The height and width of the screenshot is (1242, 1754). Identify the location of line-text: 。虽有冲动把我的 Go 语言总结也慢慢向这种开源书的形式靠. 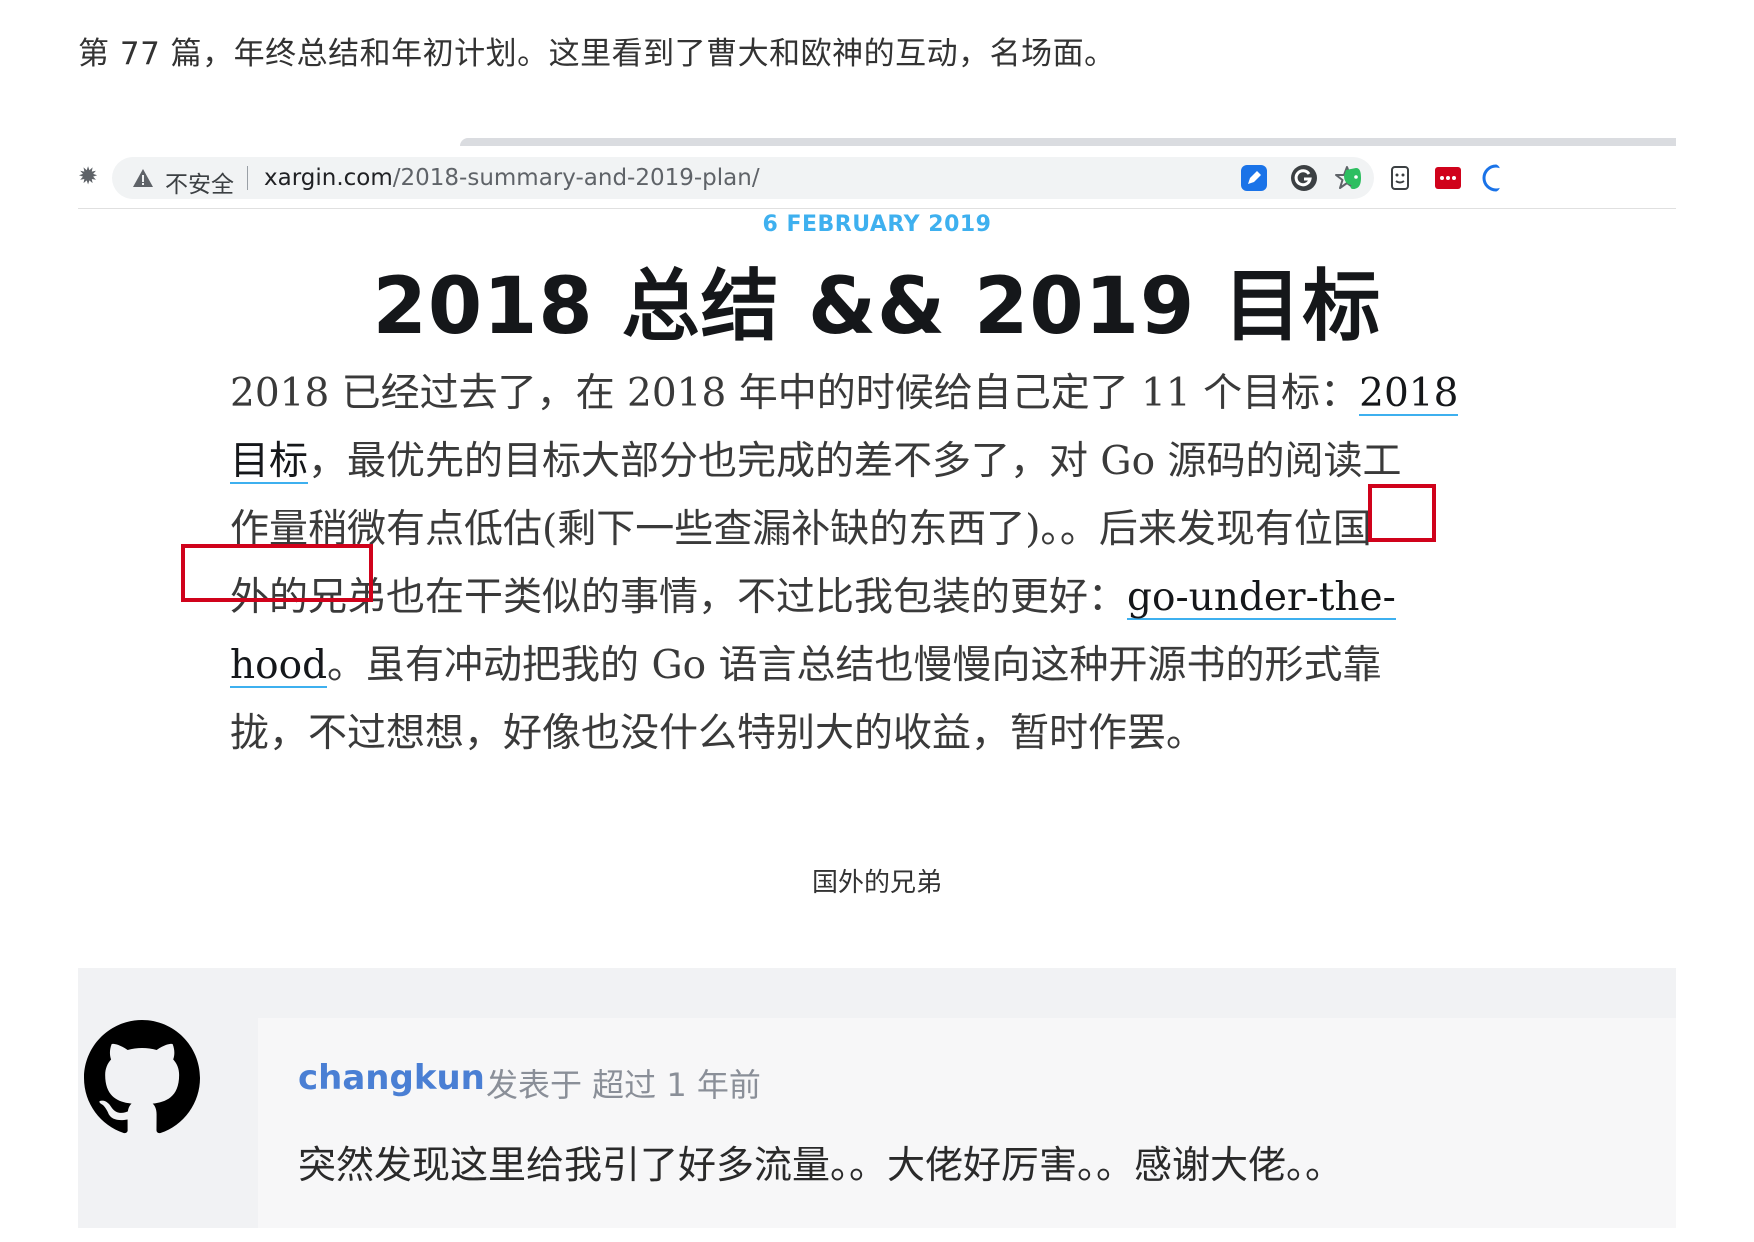
(854, 665).